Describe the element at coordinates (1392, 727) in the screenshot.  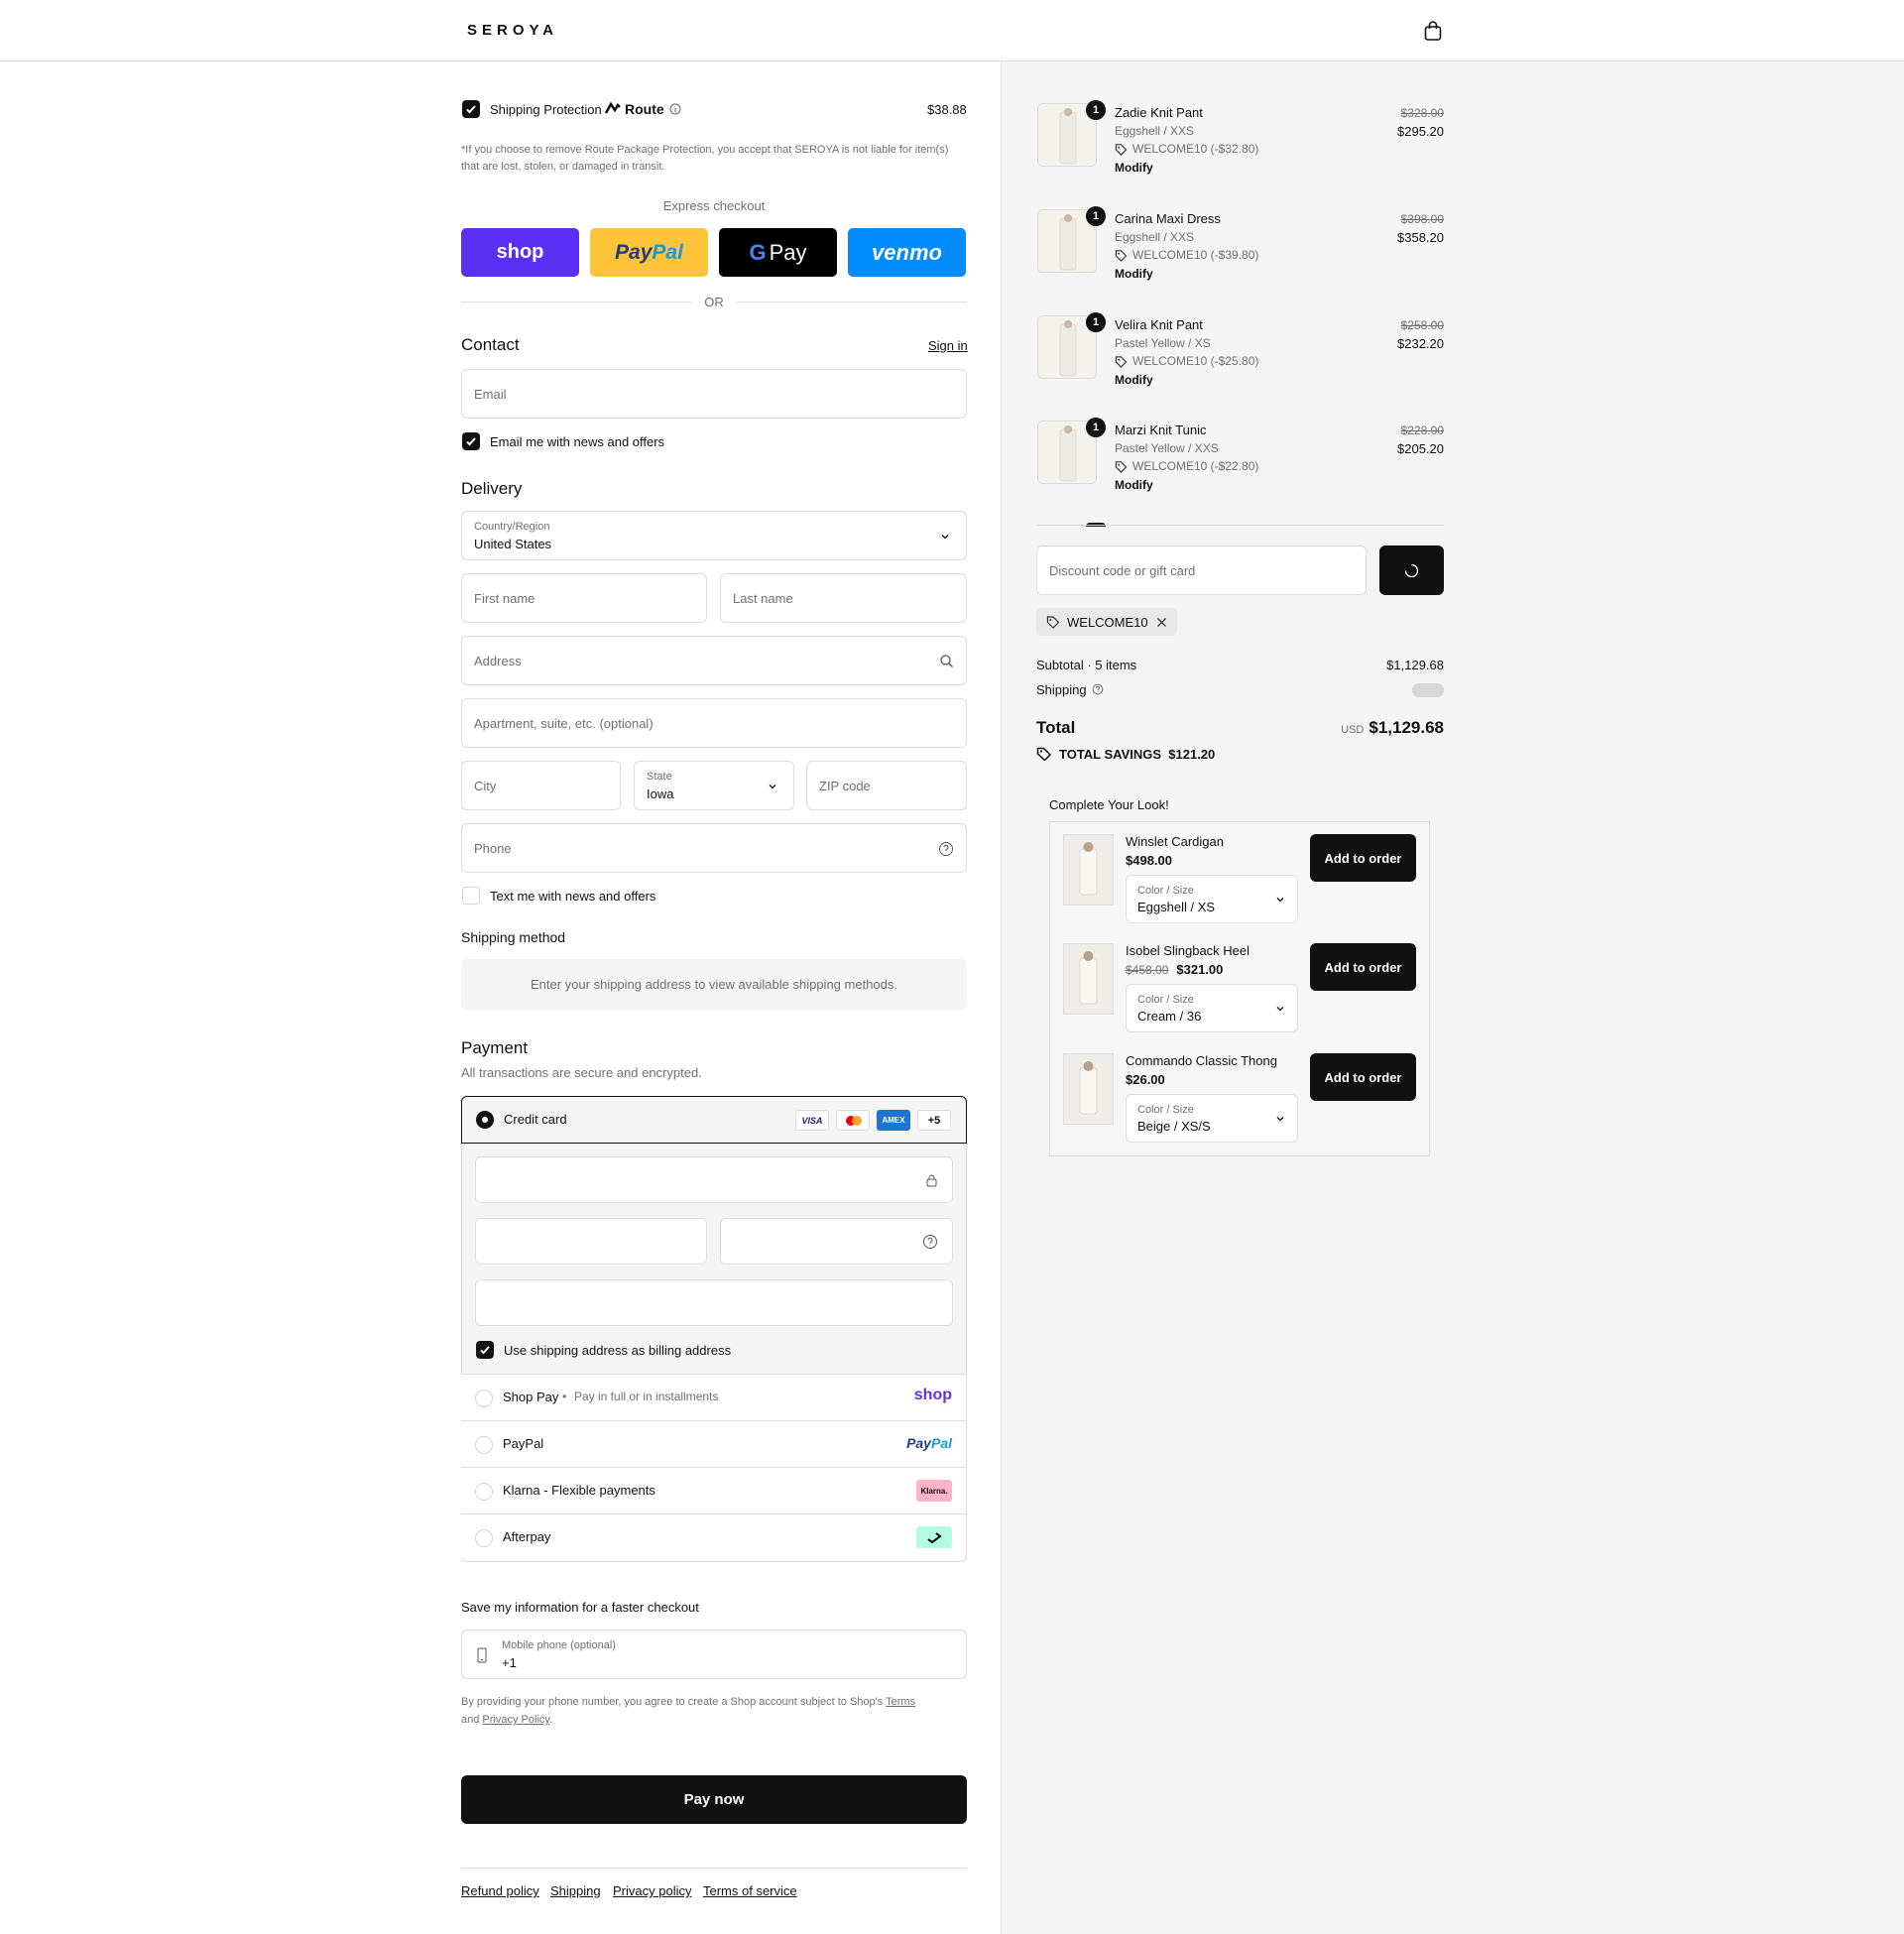
I see `total-amount: USD $1,129.68` at that location.